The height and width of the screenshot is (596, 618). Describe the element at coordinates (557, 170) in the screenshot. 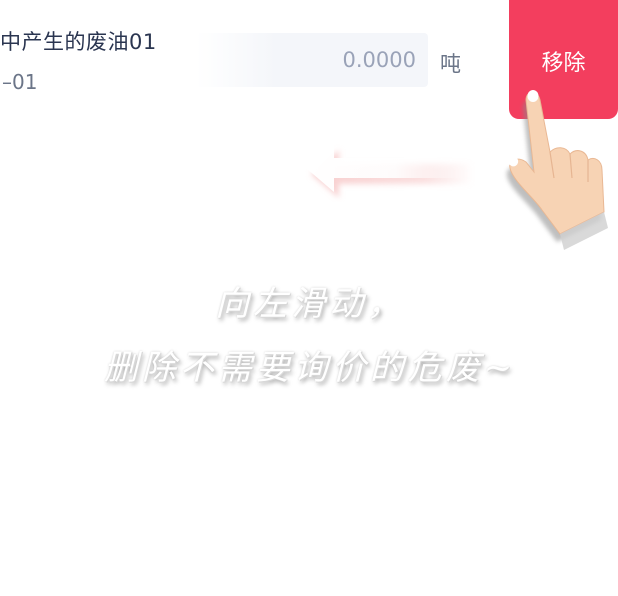

I see `pointing-hand-icon` at that location.